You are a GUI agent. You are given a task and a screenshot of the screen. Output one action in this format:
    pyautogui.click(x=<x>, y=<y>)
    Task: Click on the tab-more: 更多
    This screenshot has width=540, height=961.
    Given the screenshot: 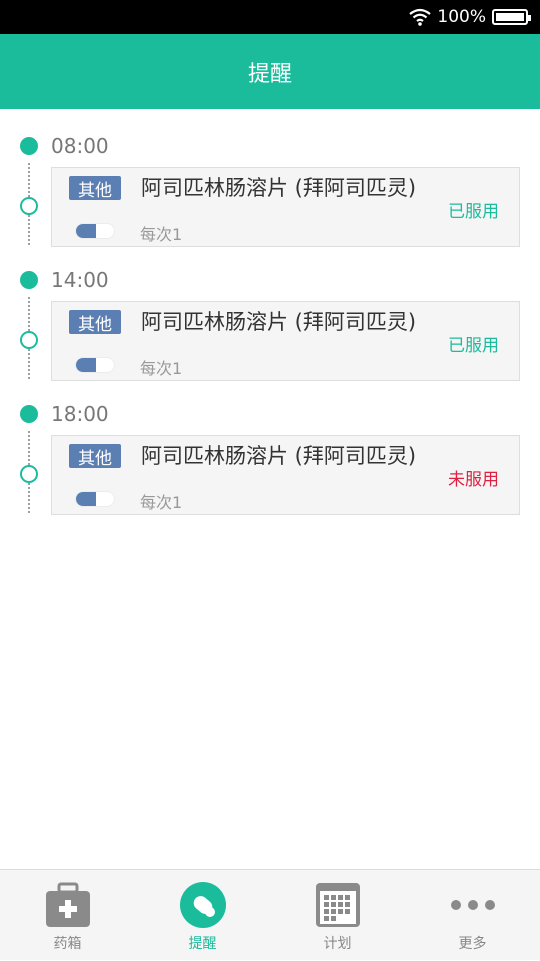 What is the action you would take?
    pyautogui.click(x=472, y=915)
    